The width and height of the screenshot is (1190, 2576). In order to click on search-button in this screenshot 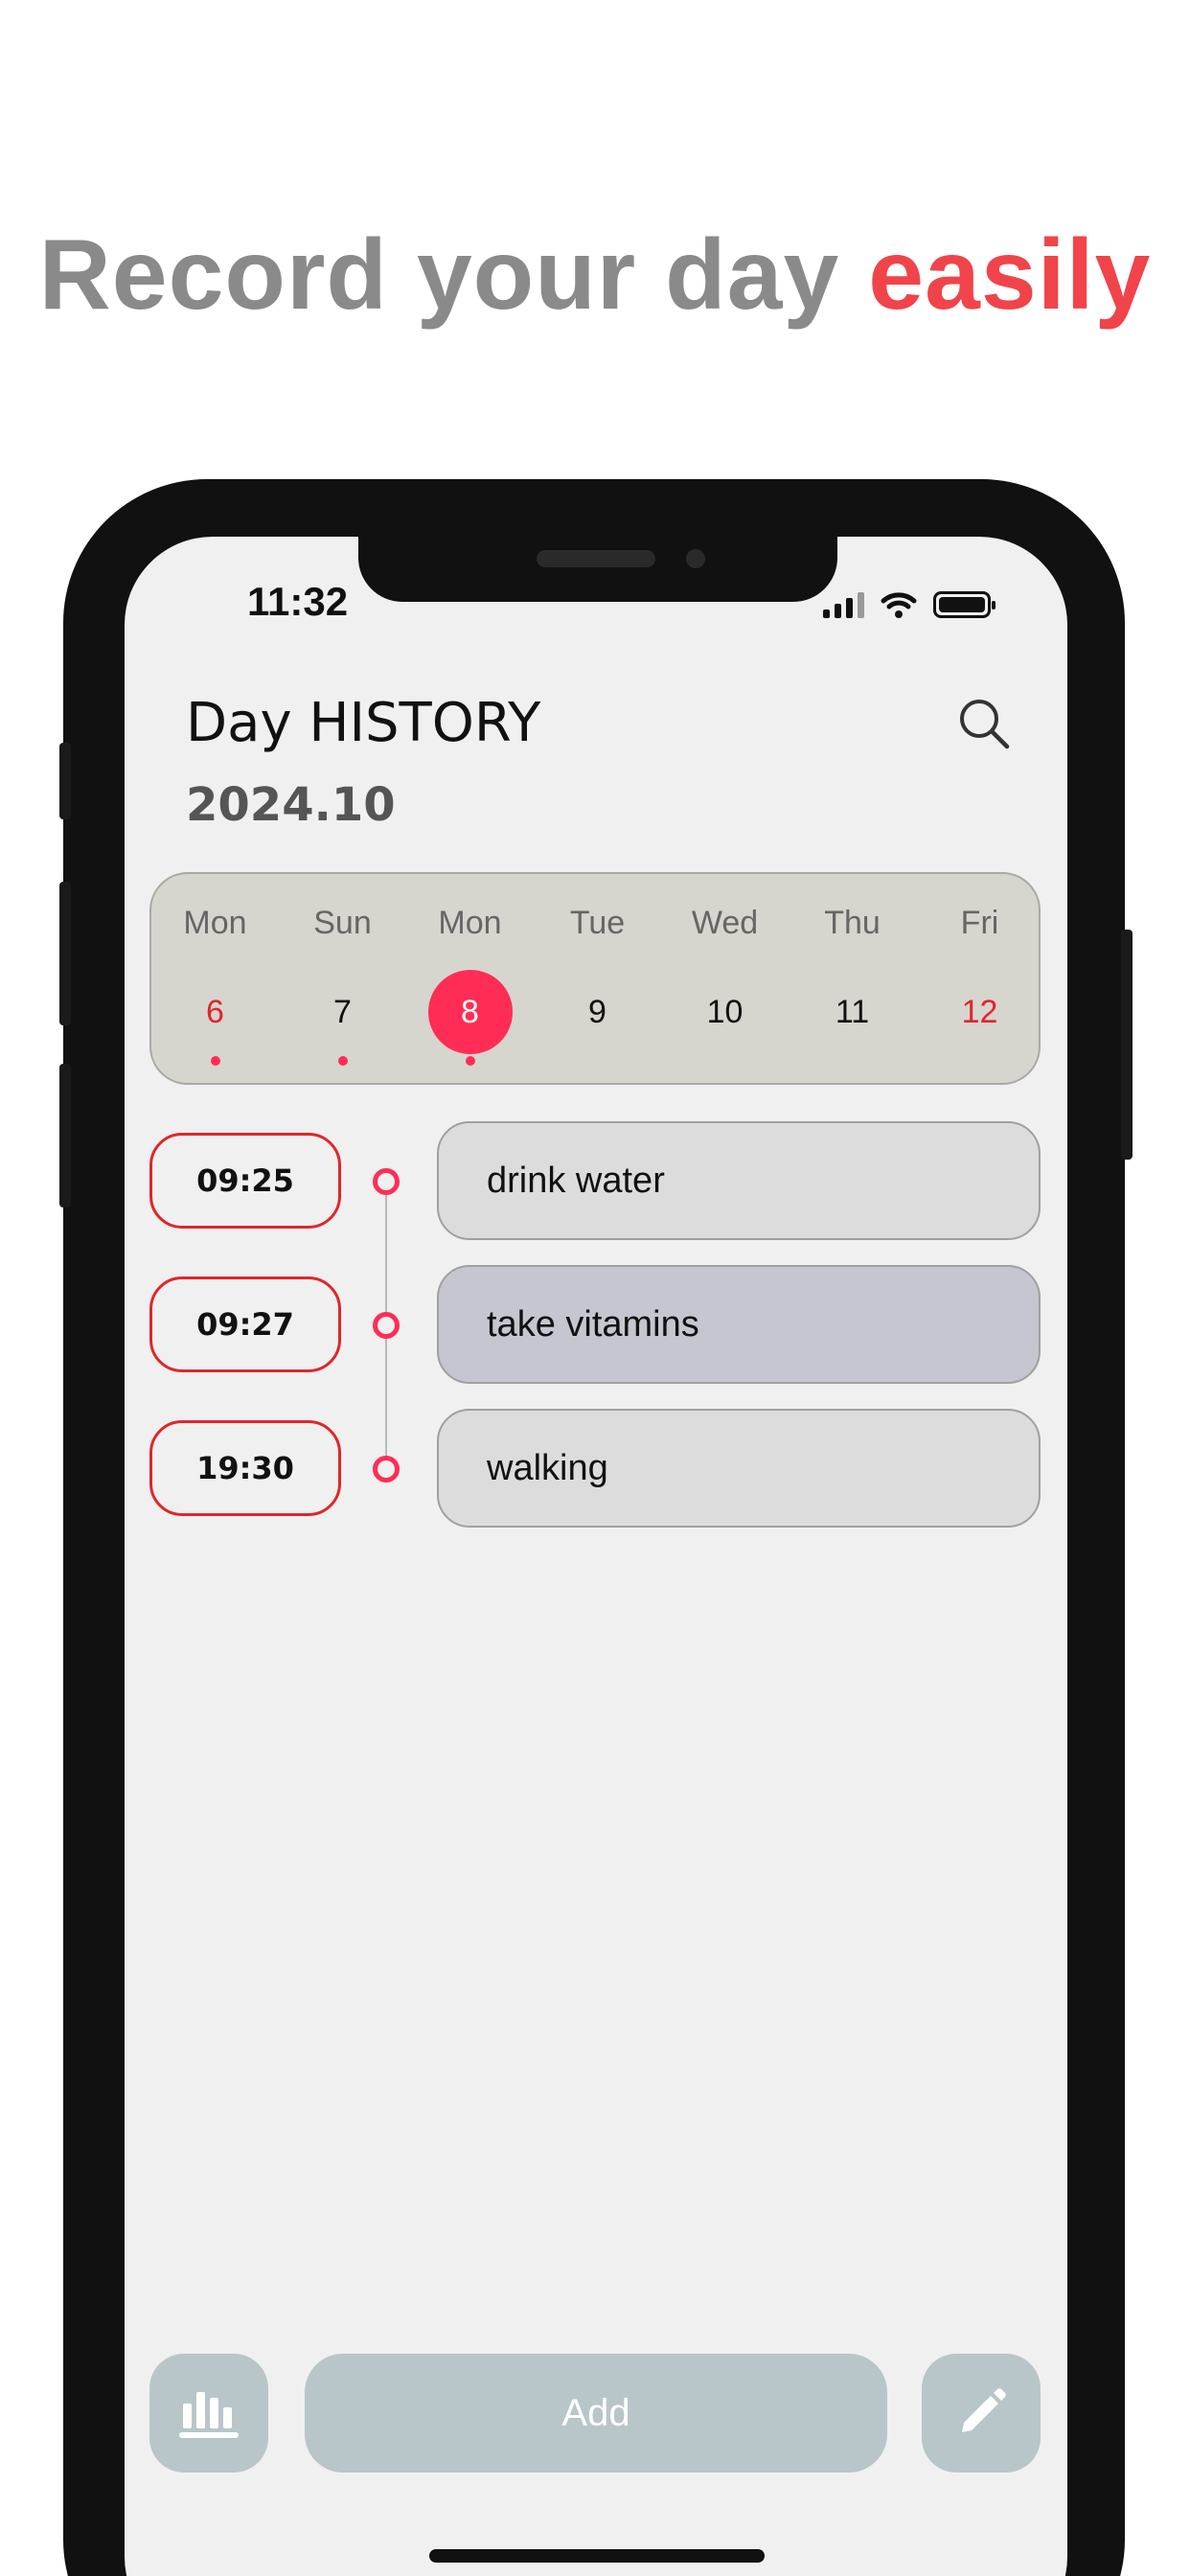, I will do `click(984, 723)`.